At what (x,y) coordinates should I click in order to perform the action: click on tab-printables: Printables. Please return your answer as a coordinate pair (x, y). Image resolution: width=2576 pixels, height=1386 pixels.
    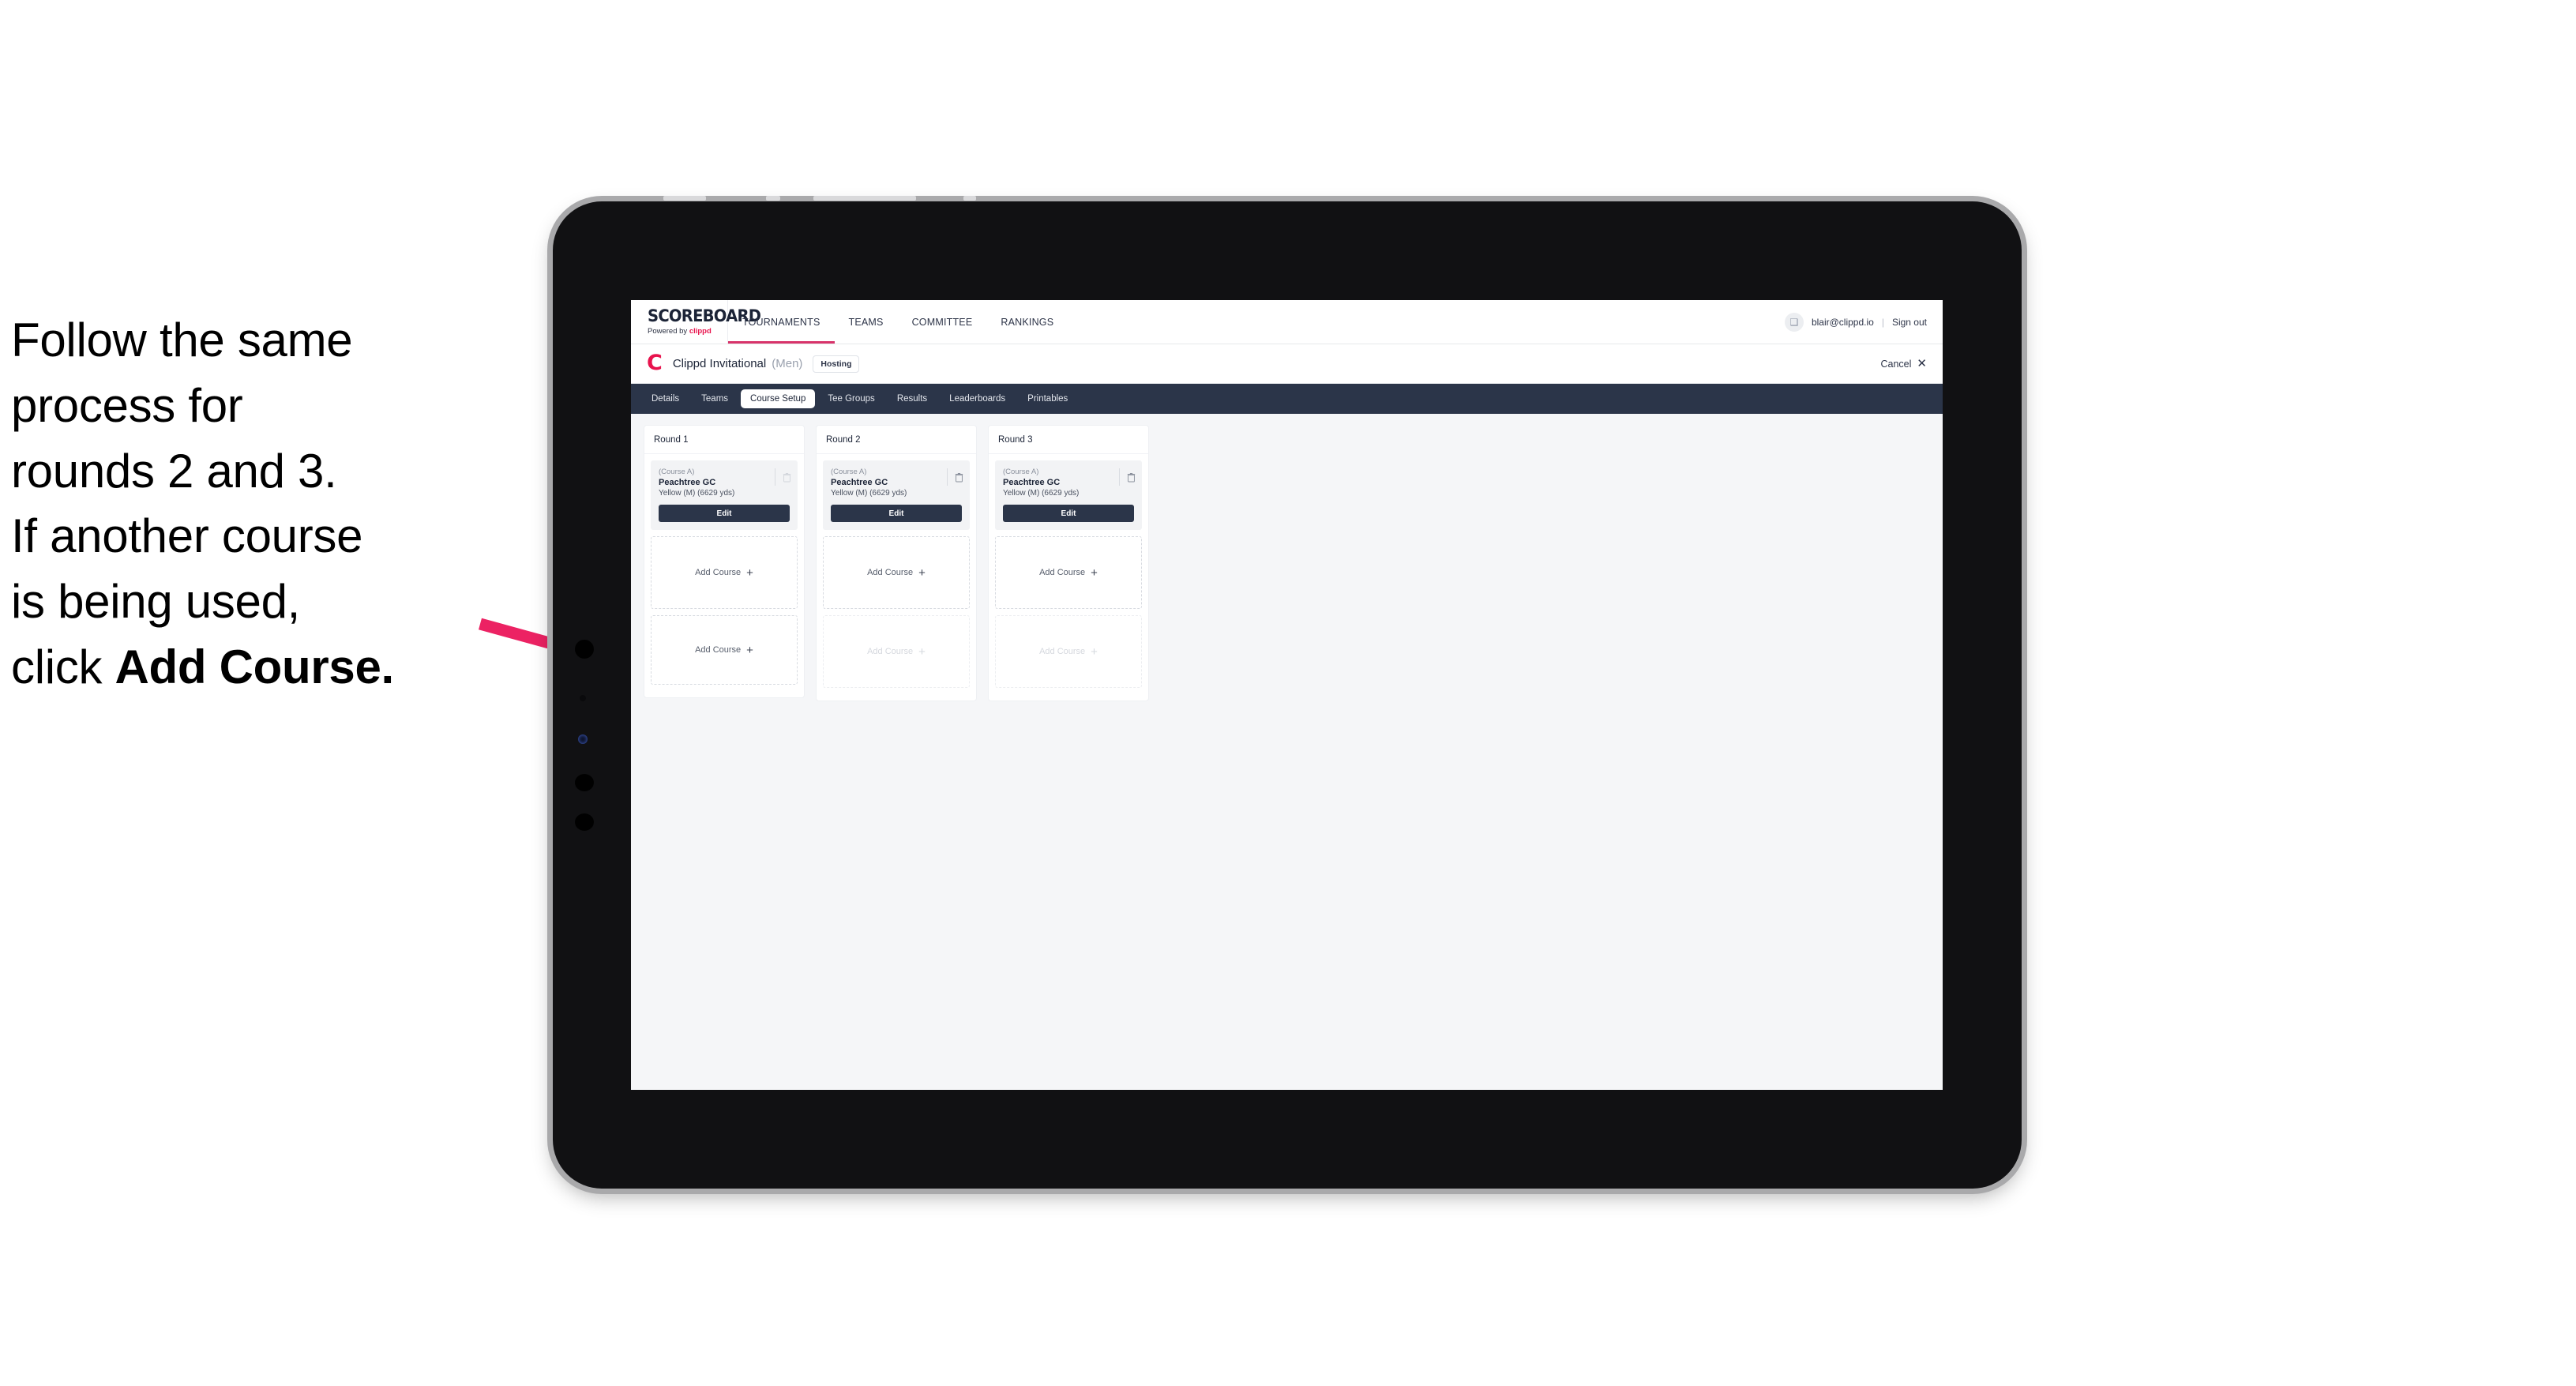
    Looking at the image, I should click on (1047, 398).